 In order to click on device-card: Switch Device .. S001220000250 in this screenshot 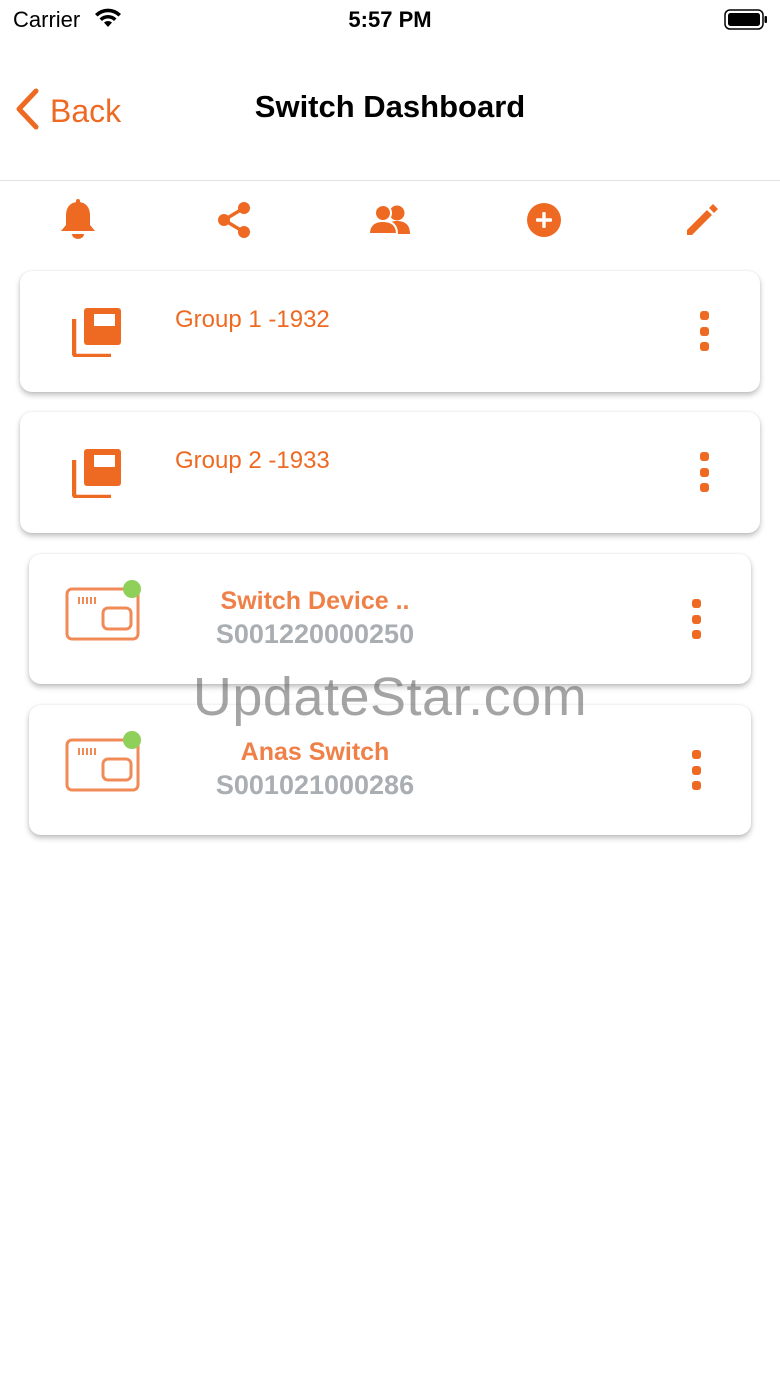, I will do `click(390, 619)`.